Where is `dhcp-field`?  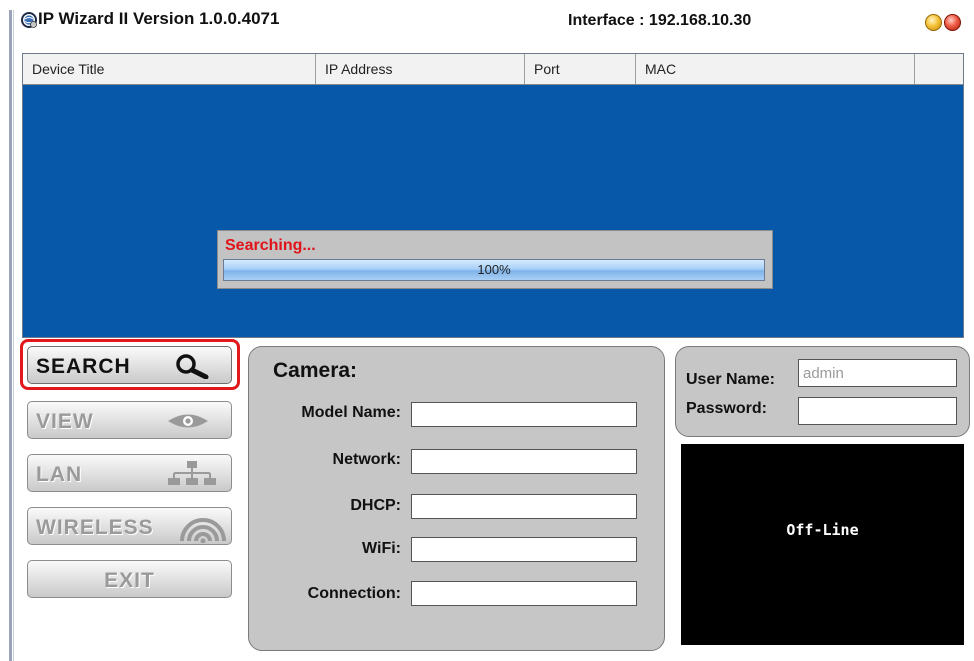 dhcp-field is located at coordinates (524, 506).